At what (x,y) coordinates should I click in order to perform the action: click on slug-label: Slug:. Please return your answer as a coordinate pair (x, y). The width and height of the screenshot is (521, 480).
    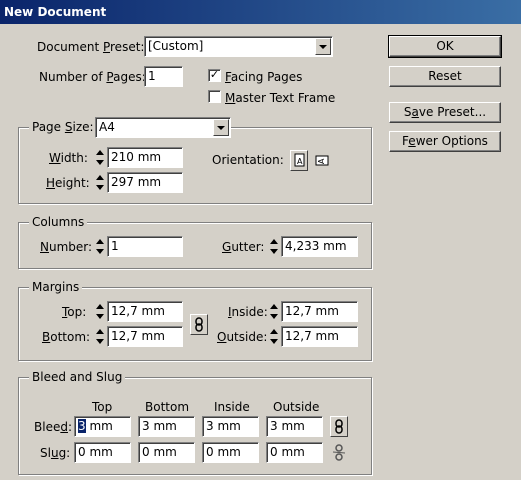
    Looking at the image, I should click on (55, 453).